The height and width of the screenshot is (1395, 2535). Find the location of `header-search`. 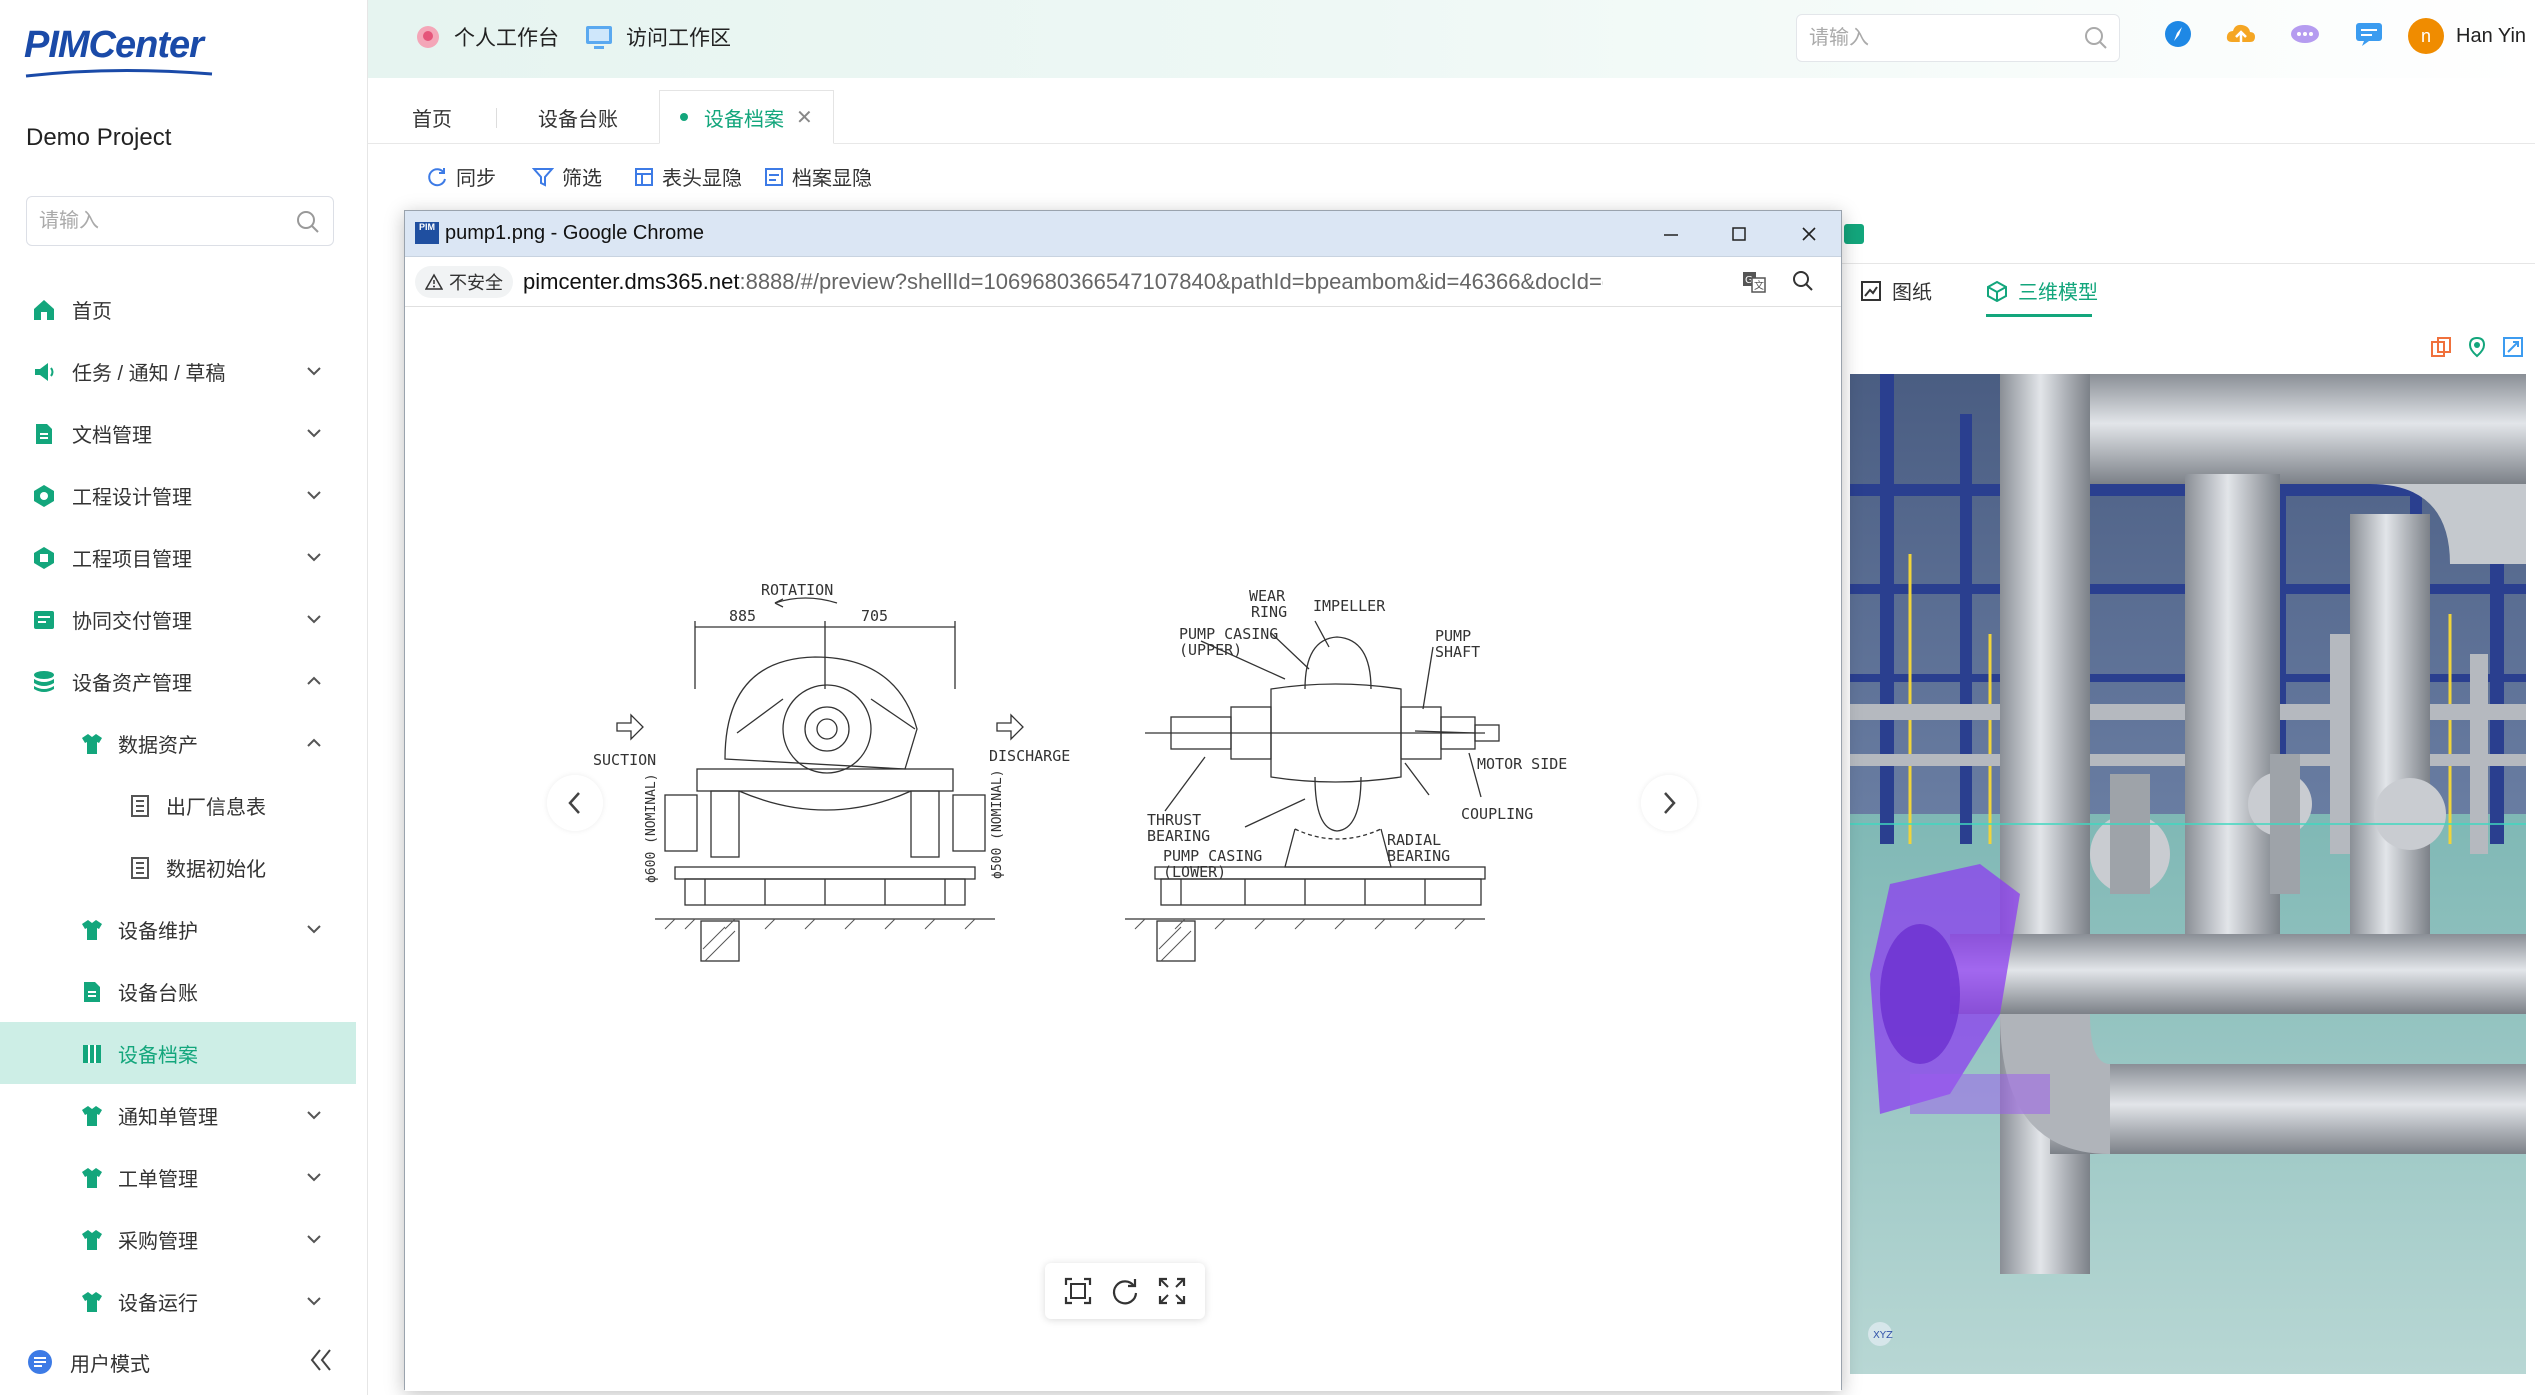

header-search is located at coordinates (1958, 38).